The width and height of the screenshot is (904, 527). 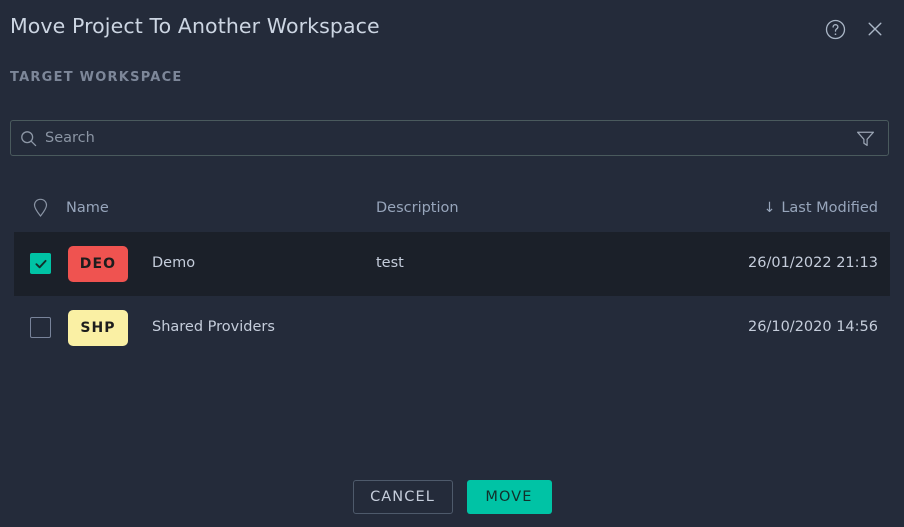 I want to click on dialog-footer: CANCEL MOVE, so click(x=452, y=497).